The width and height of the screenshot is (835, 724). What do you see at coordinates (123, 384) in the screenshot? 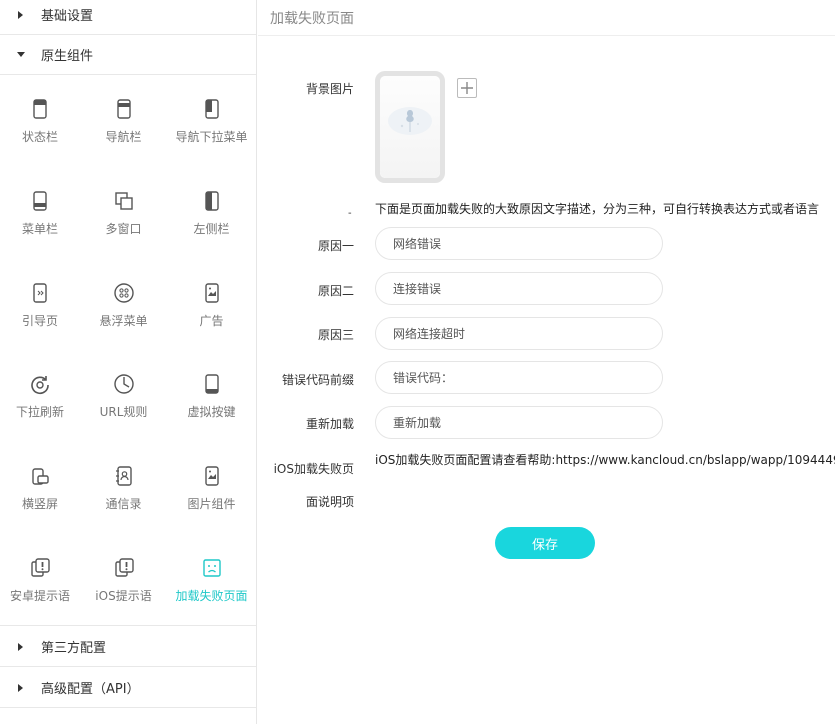
I see `url-rule-icon` at bounding box center [123, 384].